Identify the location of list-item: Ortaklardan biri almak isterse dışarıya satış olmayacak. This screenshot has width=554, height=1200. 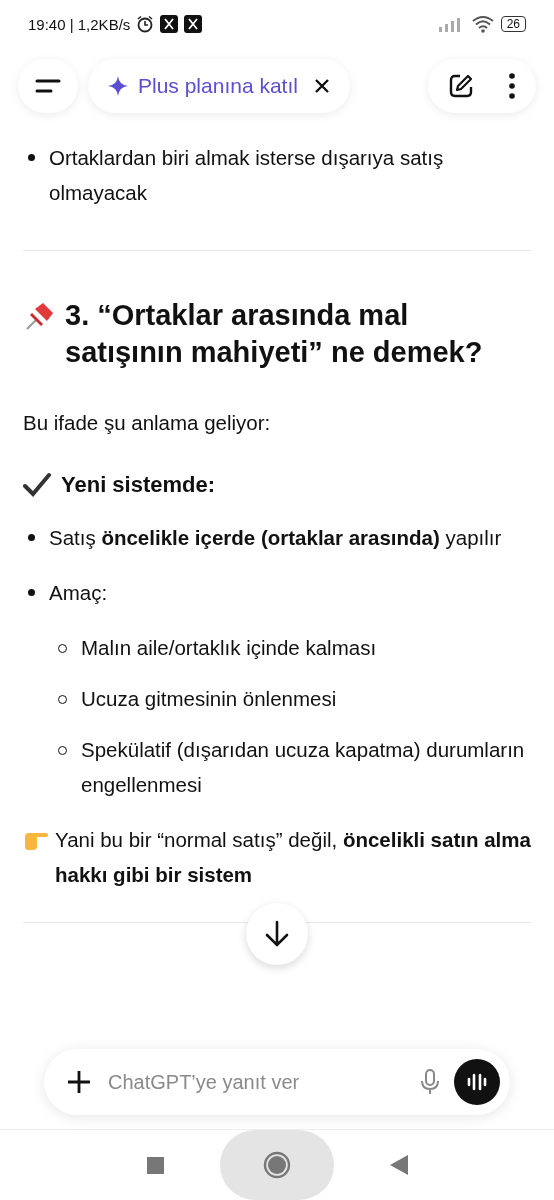
(247, 175).